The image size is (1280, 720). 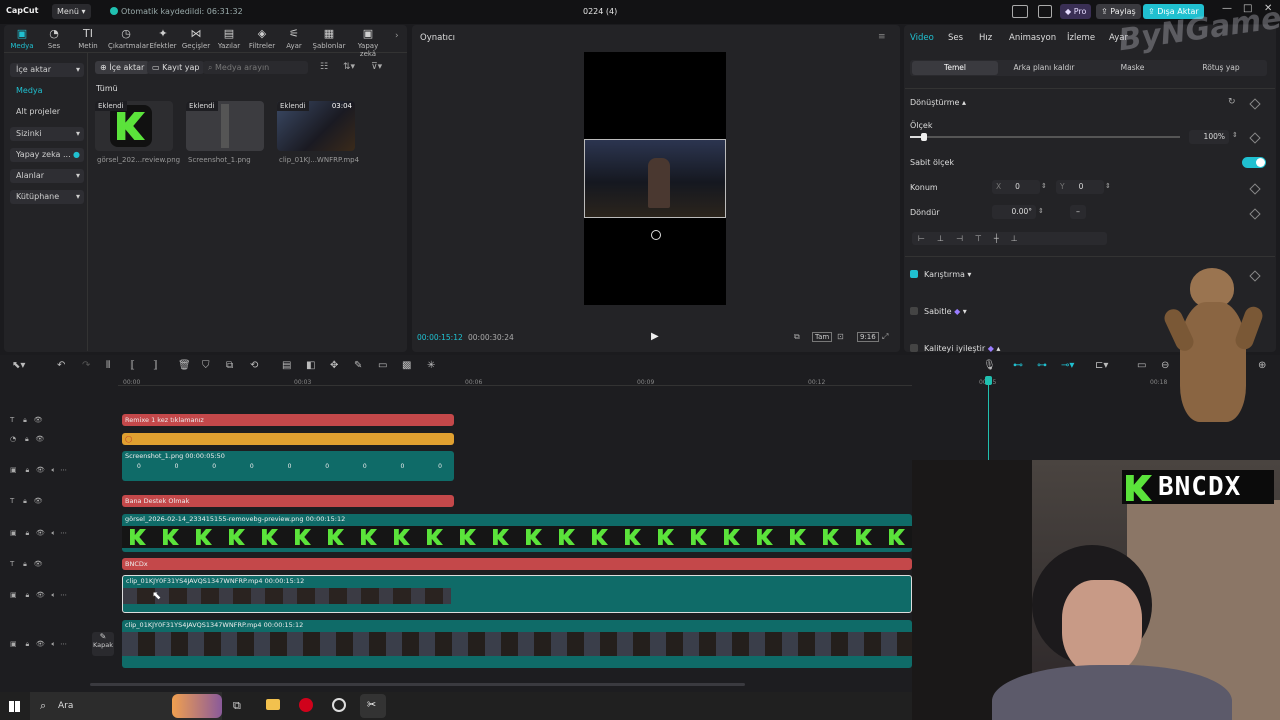 What do you see at coordinates (61, 365) in the screenshot?
I see `undo-icon: ↶` at bounding box center [61, 365].